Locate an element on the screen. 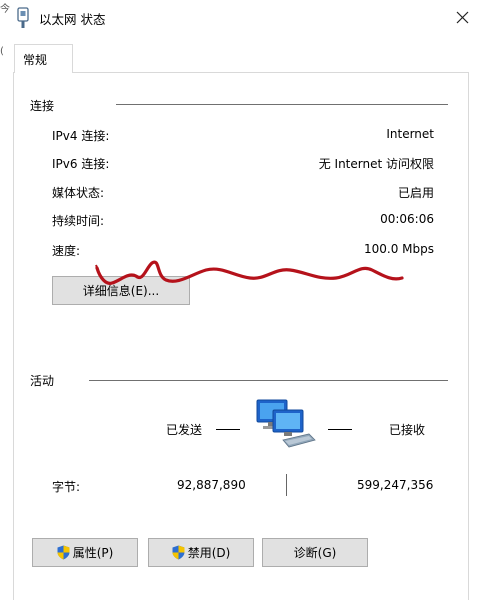  media-state-value: 已启用 is located at coordinates (415, 193).